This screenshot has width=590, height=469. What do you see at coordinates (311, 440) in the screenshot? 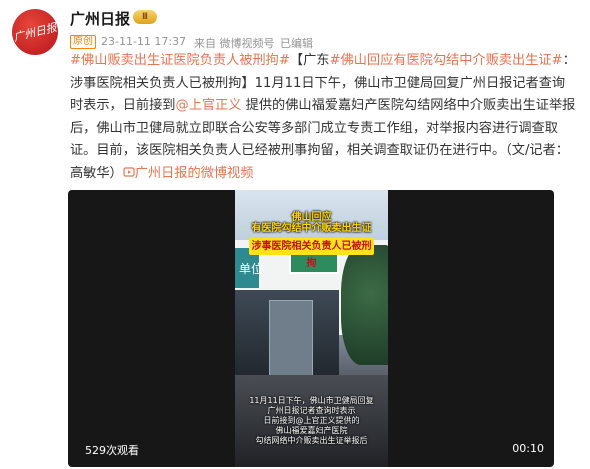
I see `subtitle-line: 勾结网络中介贩卖出生证举报后` at bounding box center [311, 440].